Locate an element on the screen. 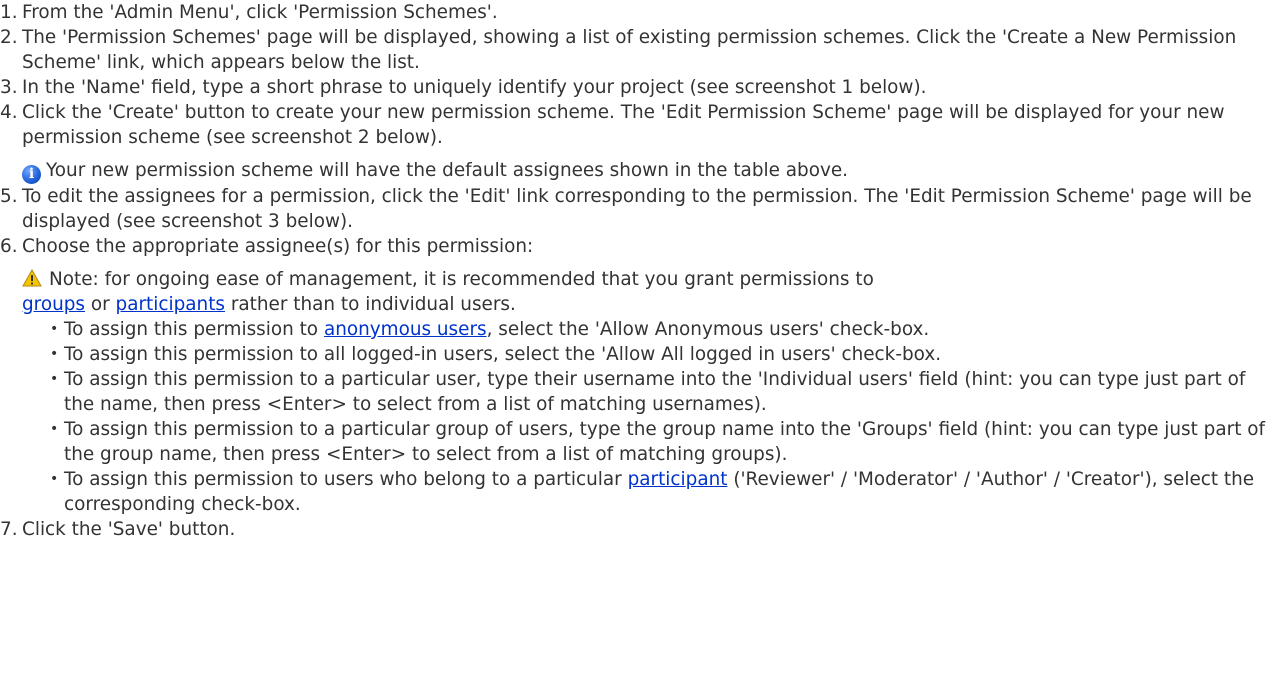 The height and width of the screenshot is (693, 1276). step-number: 6. is located at coordinates (9, 246).